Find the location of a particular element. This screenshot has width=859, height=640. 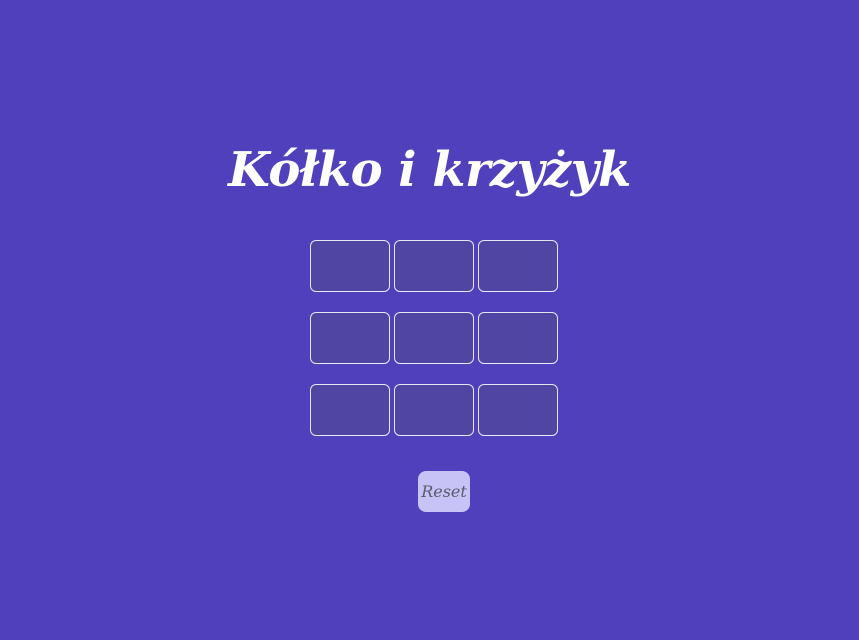

reset-button: Reset is located at coordinates (444, 491).